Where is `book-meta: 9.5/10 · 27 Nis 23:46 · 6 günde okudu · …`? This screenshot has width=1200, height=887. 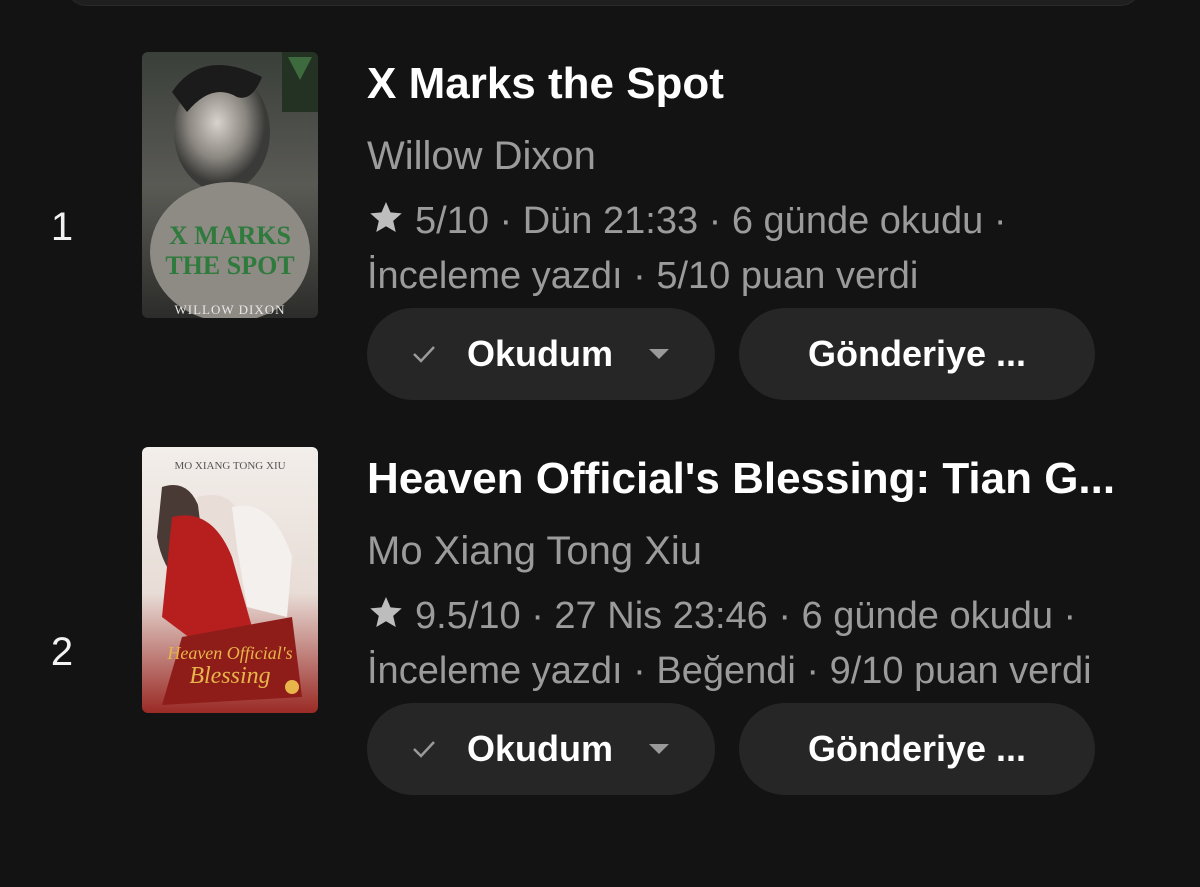
book-meta: 9.5/10 · 27 Nis 23:46 · 6 günde okudu · … is located at coordinates (763, 644).